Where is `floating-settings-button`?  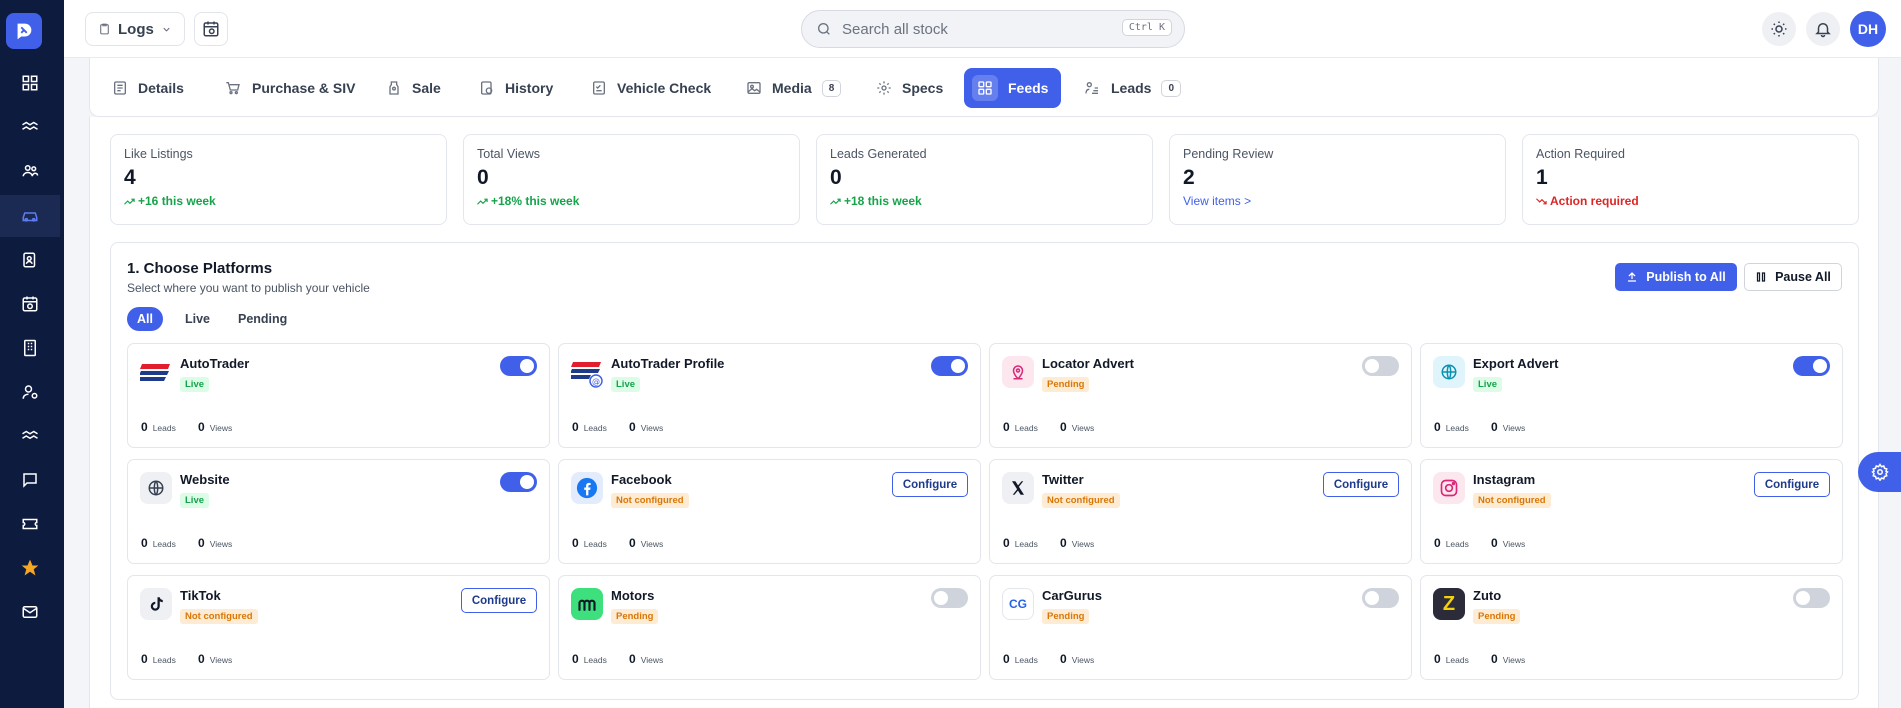
floating-settings-button is located at coordinates (1879, 472).